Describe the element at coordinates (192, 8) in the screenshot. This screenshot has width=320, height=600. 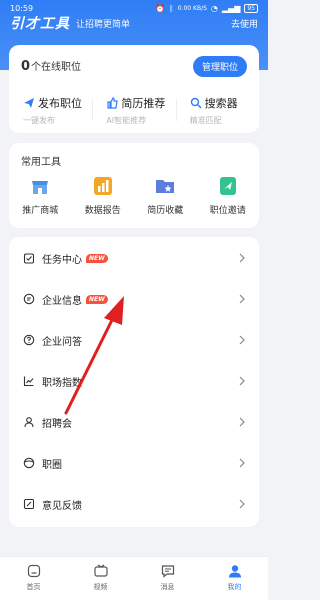
I see `network-speed: 0.00 KB/S` at that location.